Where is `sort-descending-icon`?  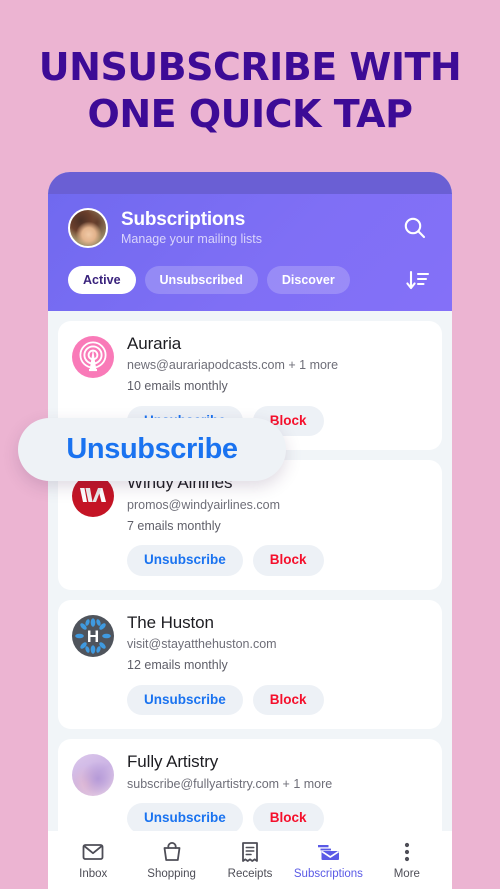
sort-descending-icon is located at coordinates (417, 279).